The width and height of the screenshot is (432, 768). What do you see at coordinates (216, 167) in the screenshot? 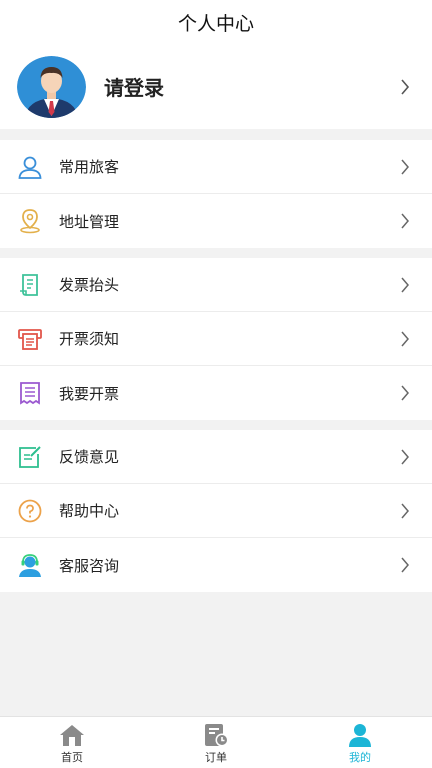
I see `menu-item-frequent-travelers: 常用旅客` at bounding box center [216, 167].